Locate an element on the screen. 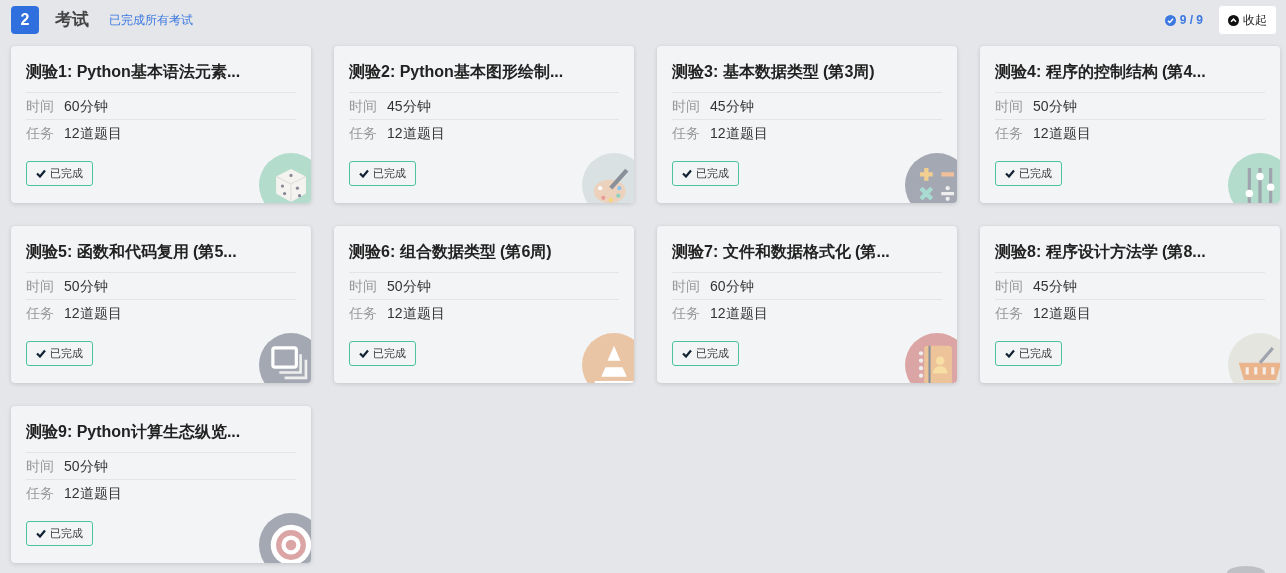 The height and width of the screenshot is (573, 1286). check-circle-icon is located at coordinates (1170, 20).